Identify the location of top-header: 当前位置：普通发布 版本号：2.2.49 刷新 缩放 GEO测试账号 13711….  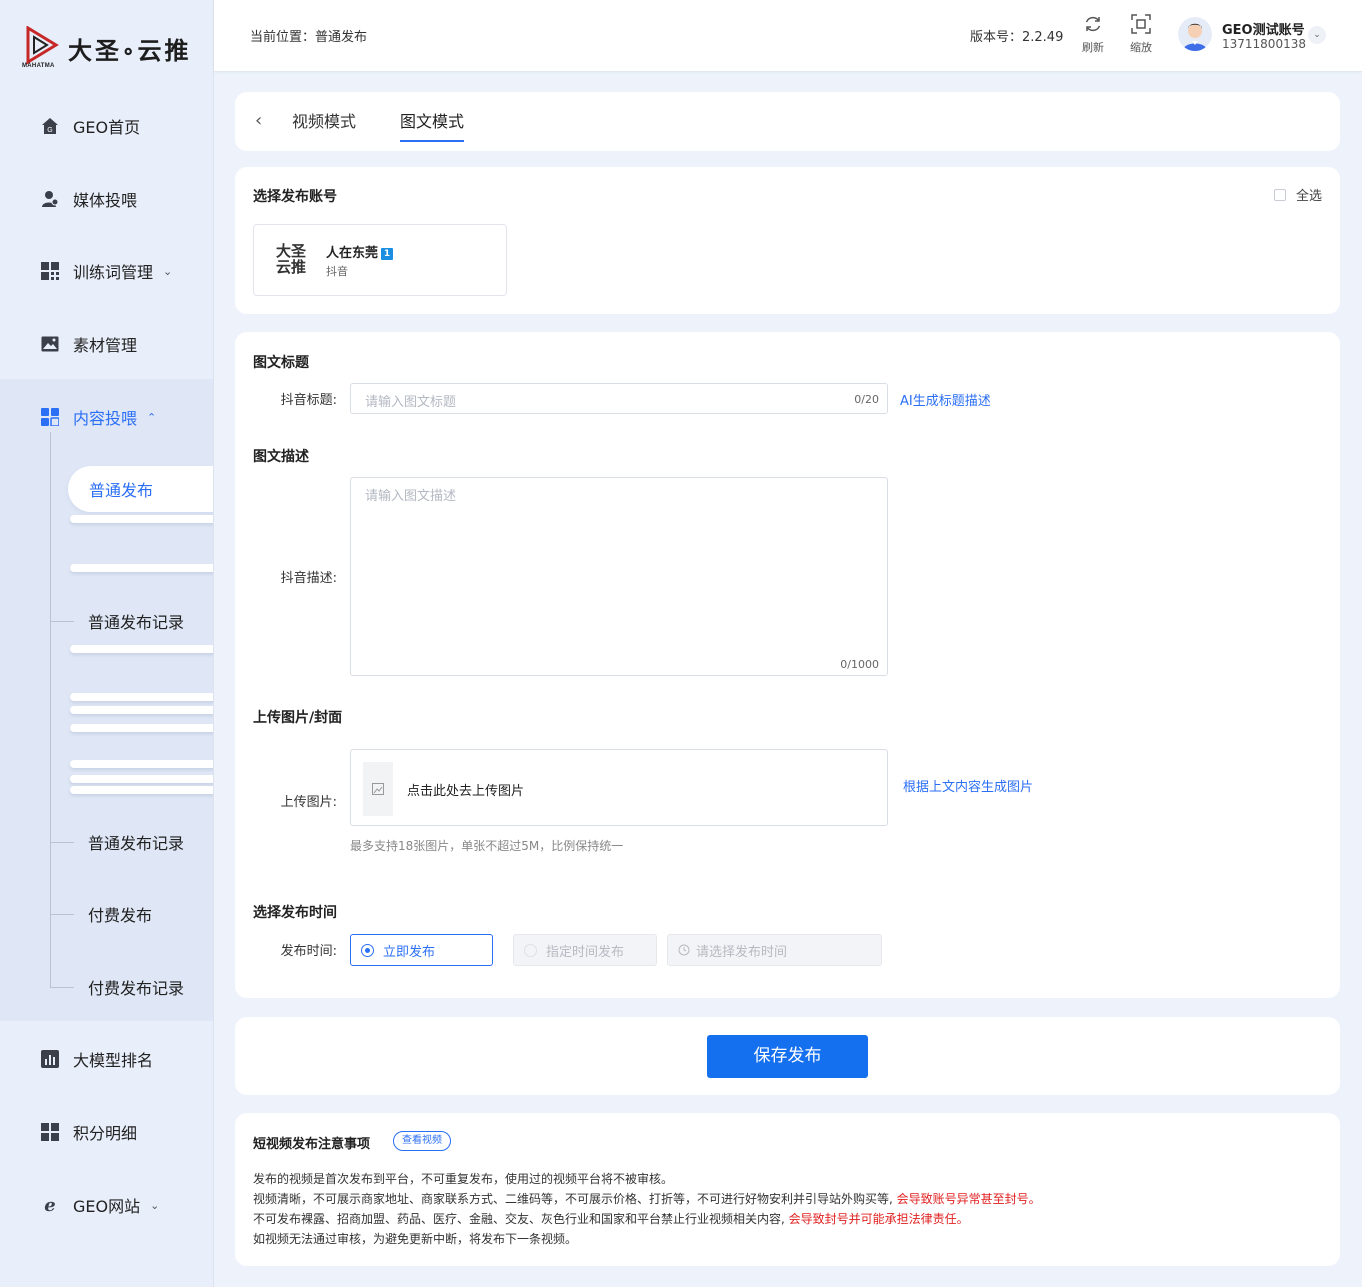
(788, 36).